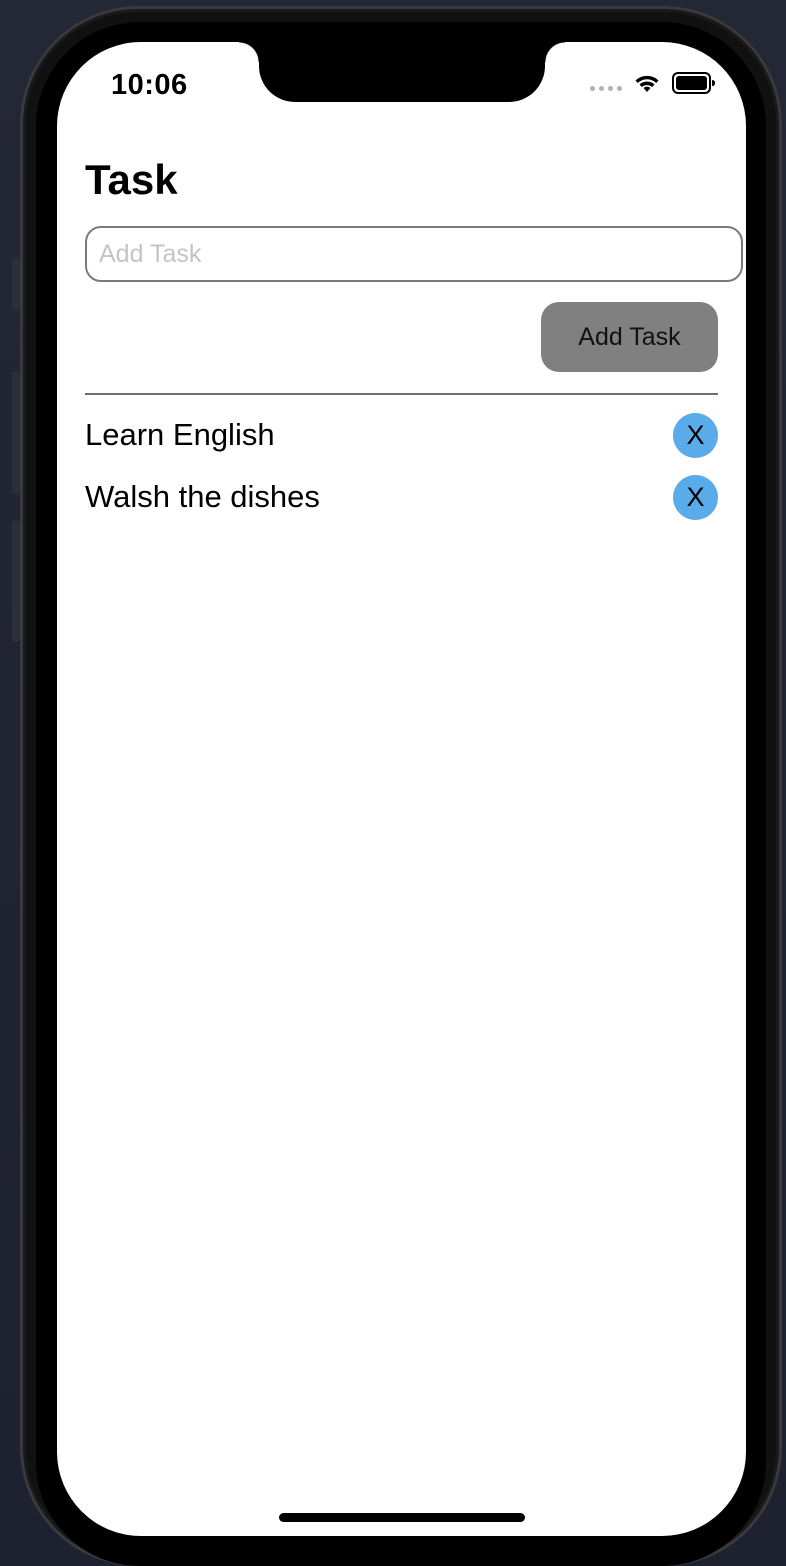 The height and width of the screenshot is (1566, 786). I want to click on page-title: Task, so click(131, 179).